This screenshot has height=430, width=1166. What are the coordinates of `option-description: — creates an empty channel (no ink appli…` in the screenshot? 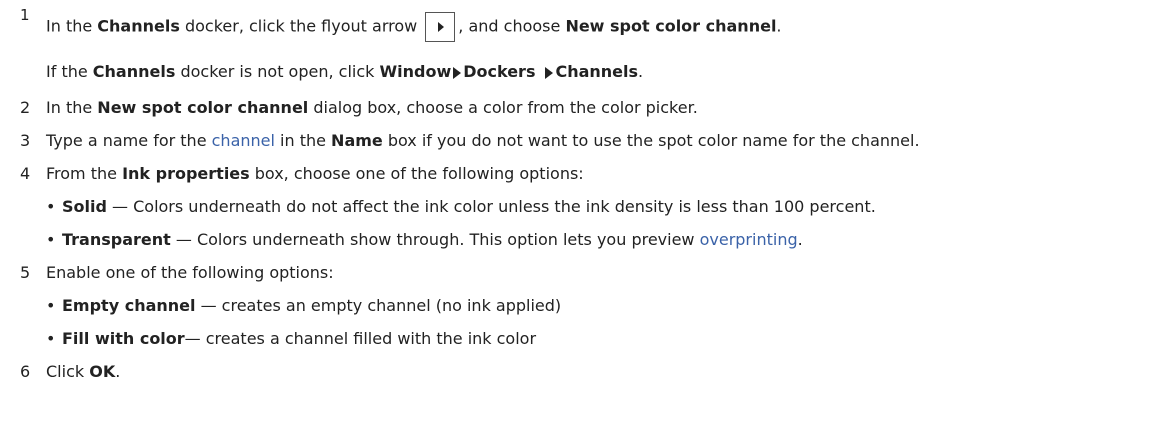 It's located at (378, 305).